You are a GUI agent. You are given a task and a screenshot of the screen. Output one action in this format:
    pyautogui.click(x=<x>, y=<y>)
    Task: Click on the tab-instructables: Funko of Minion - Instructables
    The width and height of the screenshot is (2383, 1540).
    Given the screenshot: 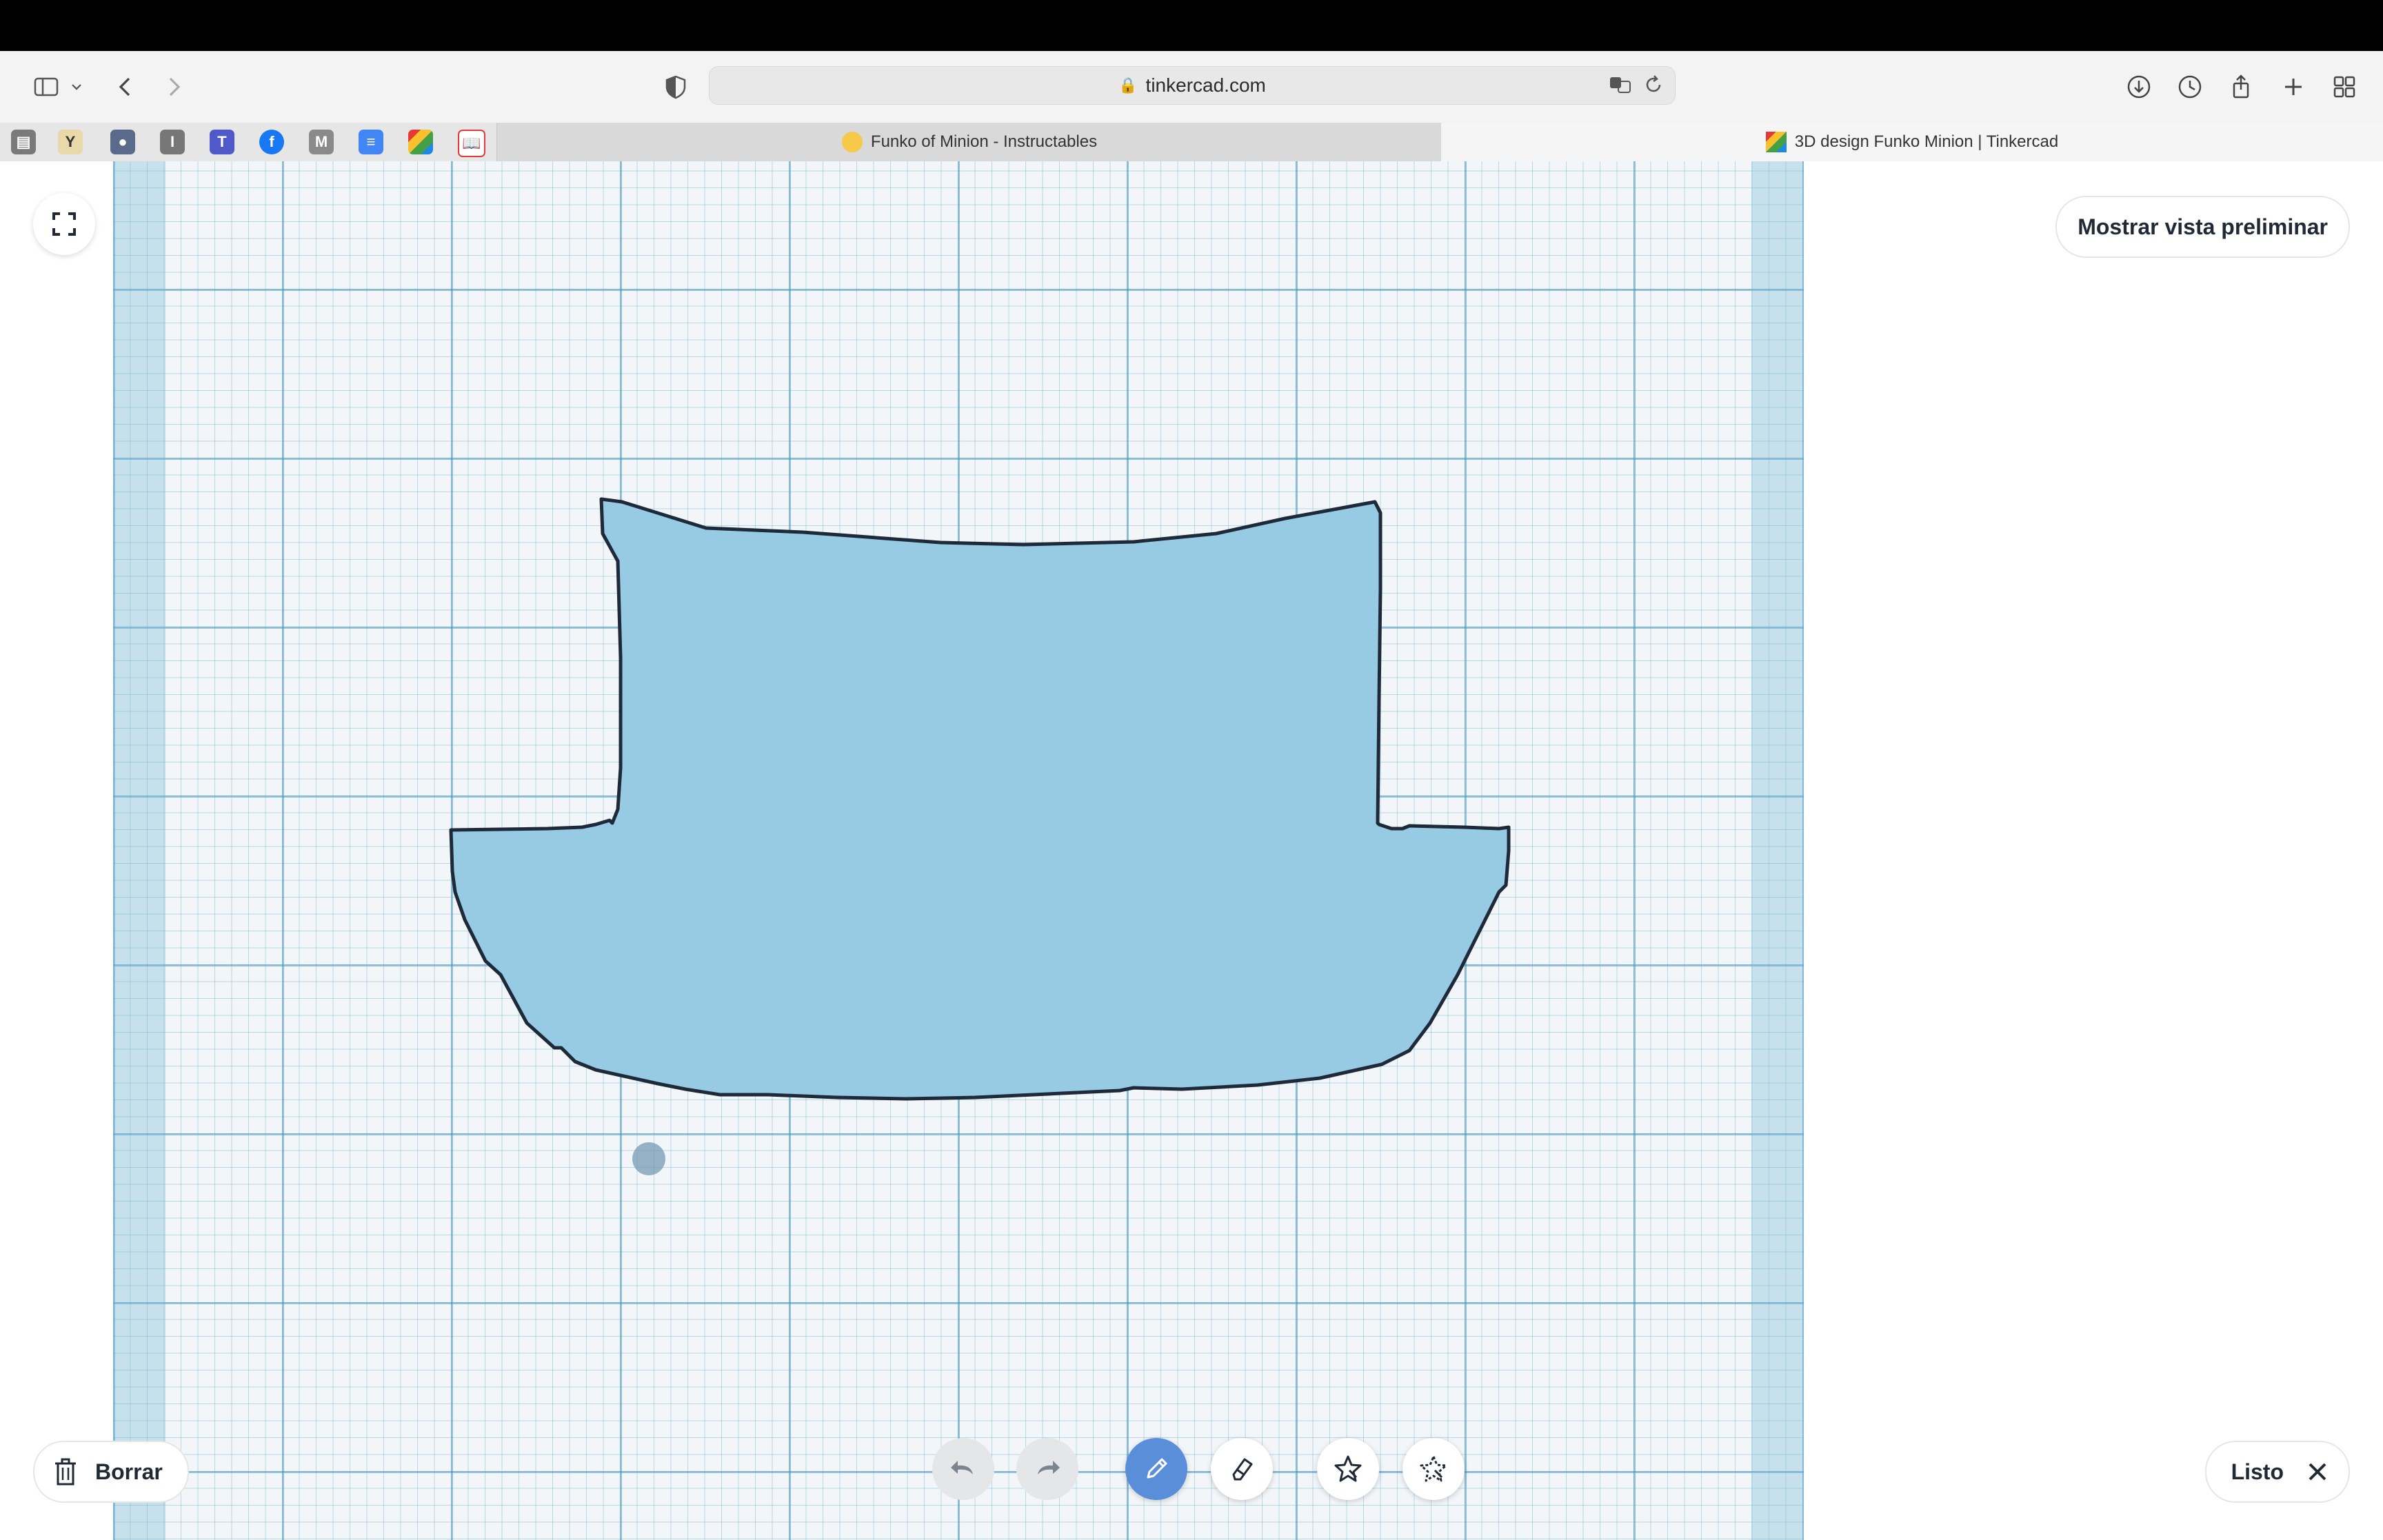 What is the action you would take?
    pyautogui.click(x=969, y=142)
    